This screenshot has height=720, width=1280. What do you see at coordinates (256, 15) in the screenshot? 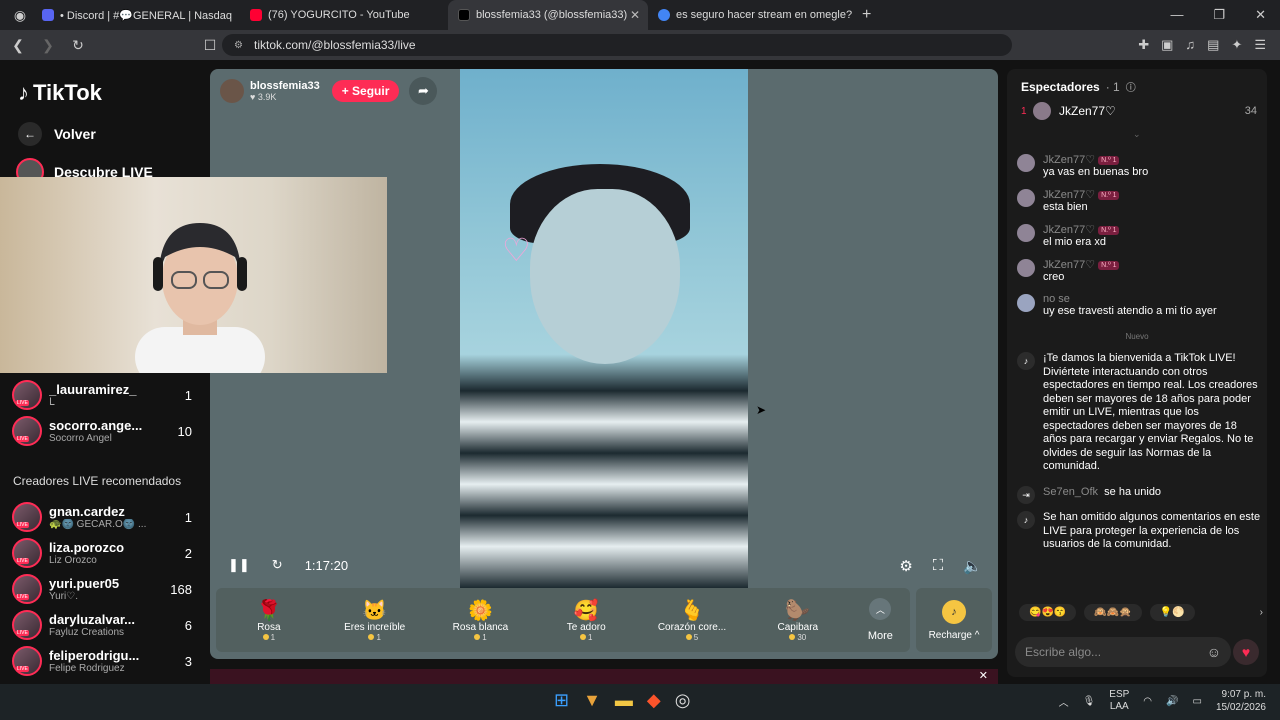
I see `youtube-icon` at bounding box center [256, 15].